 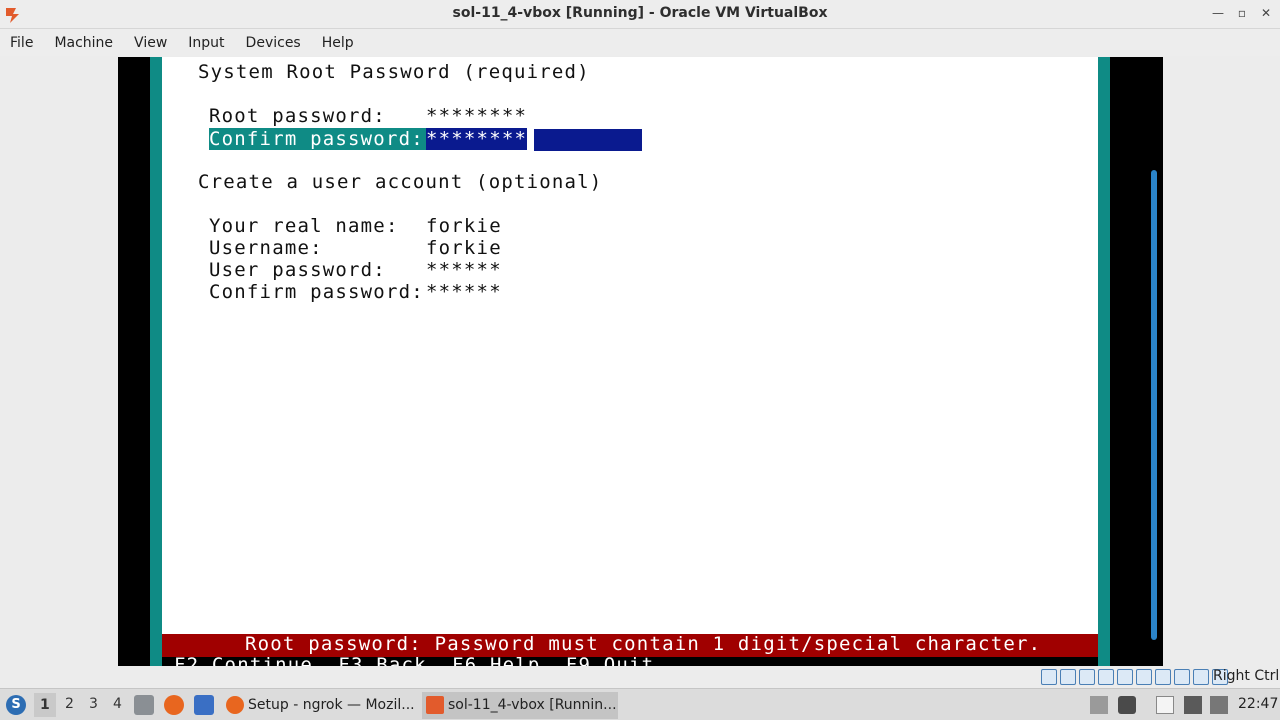 What do you see at coordinates (21, 43) in the screenshot?
I see `menu-file: File` at bounding box center [21, 43].